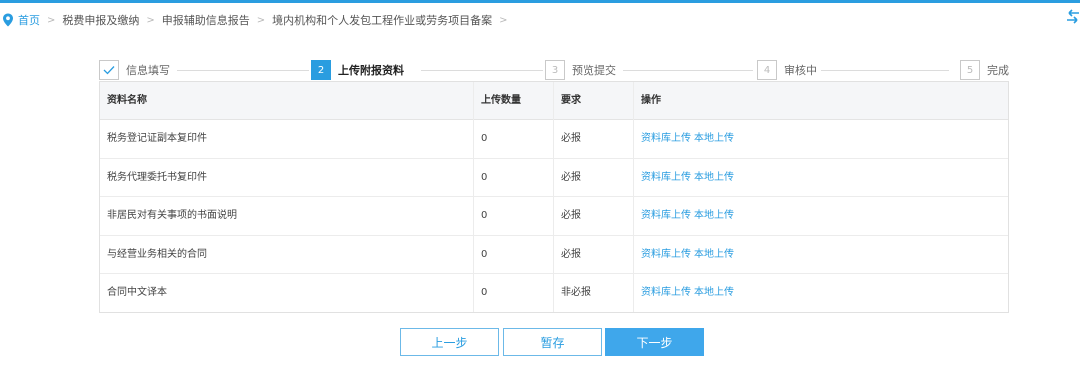 This screenshot has width=1080, height=383. Describe the element at coordinates (554, 101) in the screenshot. I see `table-header: 资料名称 上传数量 要求 操作` at that location.